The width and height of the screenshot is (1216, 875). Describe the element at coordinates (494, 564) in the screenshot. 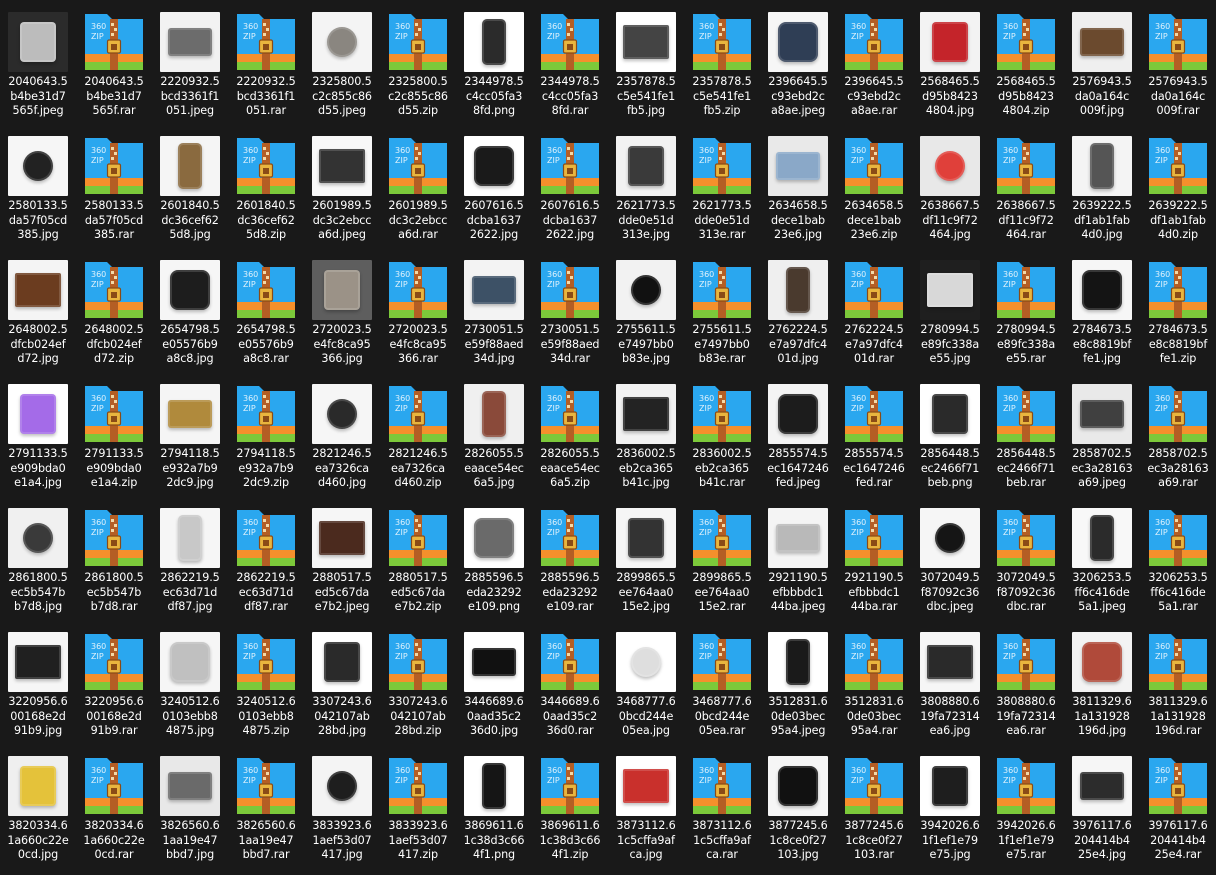

I see `file-item: 2885596.5 eda23292 e109.png` at that location.